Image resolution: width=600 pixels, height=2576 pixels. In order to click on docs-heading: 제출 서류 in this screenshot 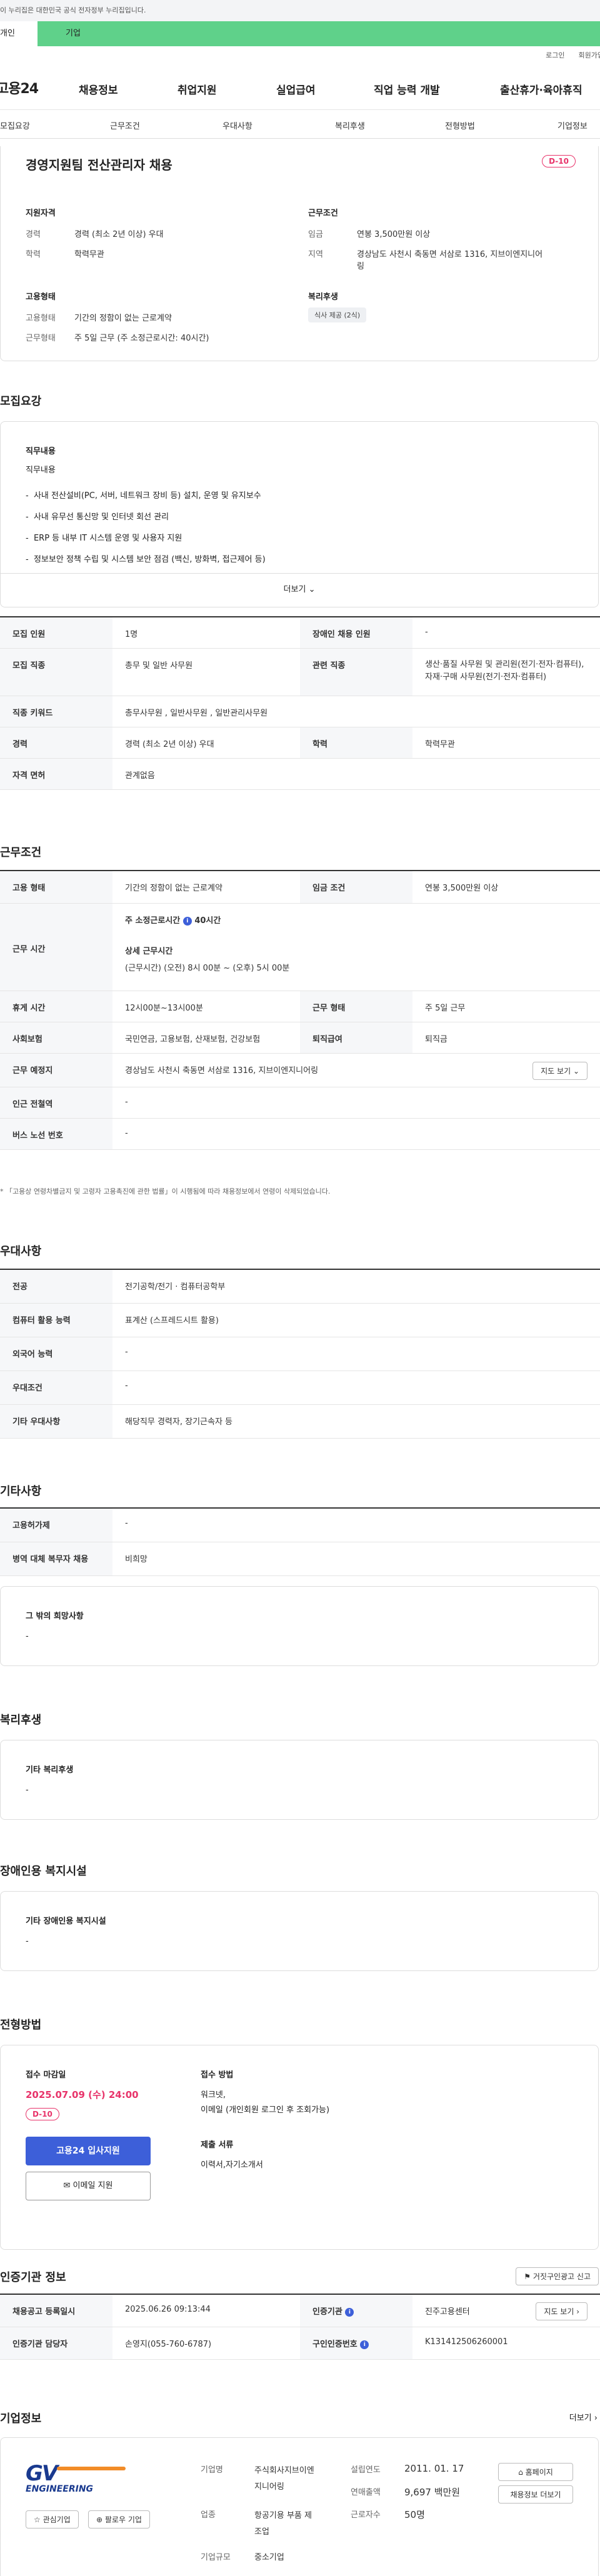, I will do `click(217, 2145)`.